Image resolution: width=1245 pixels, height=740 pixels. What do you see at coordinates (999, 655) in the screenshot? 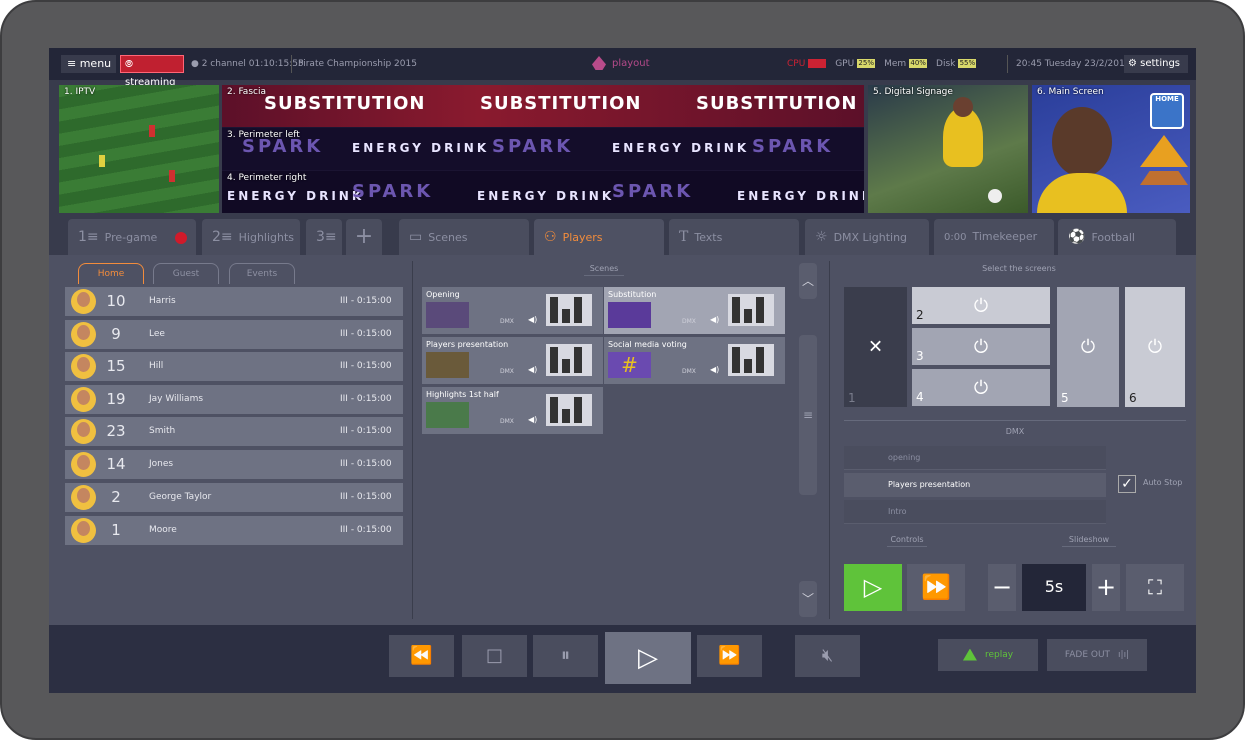
I see `replay-label: replay` at bounding box center [999, 655].